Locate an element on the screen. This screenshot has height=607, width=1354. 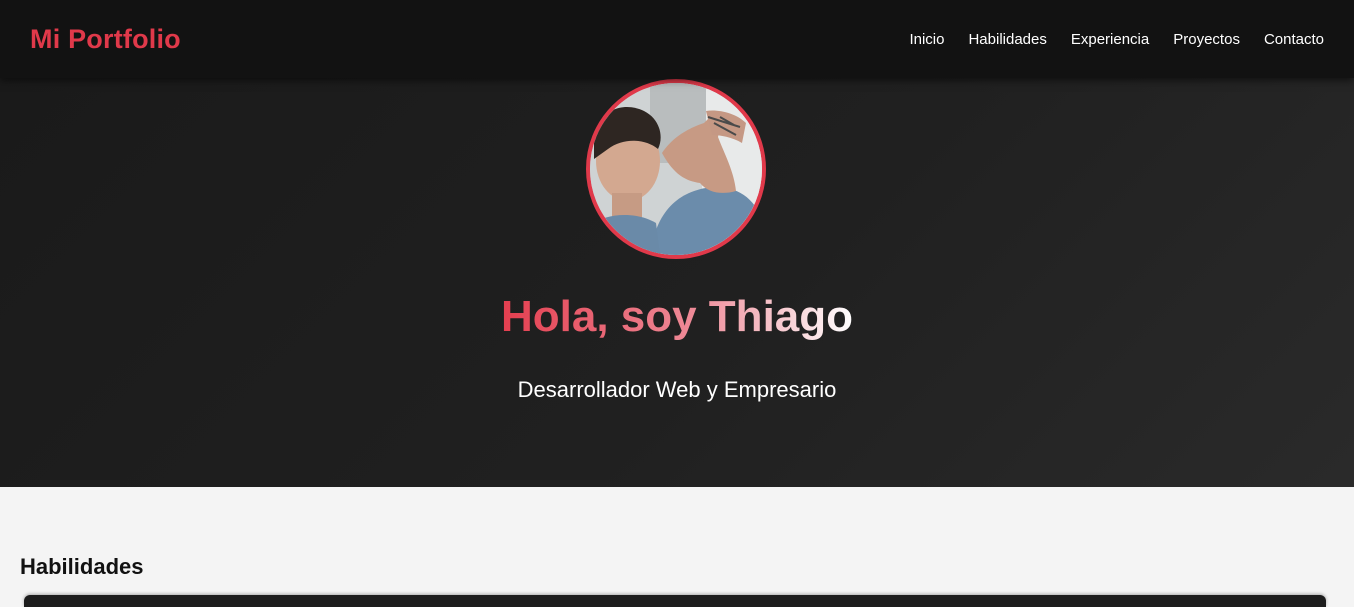
profile-photo-icon is located at coordinates (676, 169).